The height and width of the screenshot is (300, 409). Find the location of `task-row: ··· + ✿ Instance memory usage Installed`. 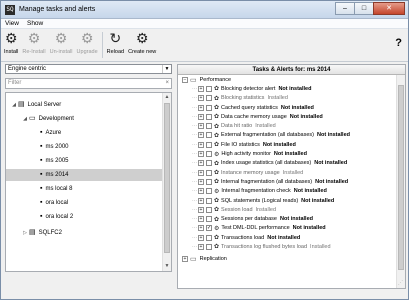

task-row: ··· + ✿ Instance memory usage Installed is located at coordinates (287, 172).